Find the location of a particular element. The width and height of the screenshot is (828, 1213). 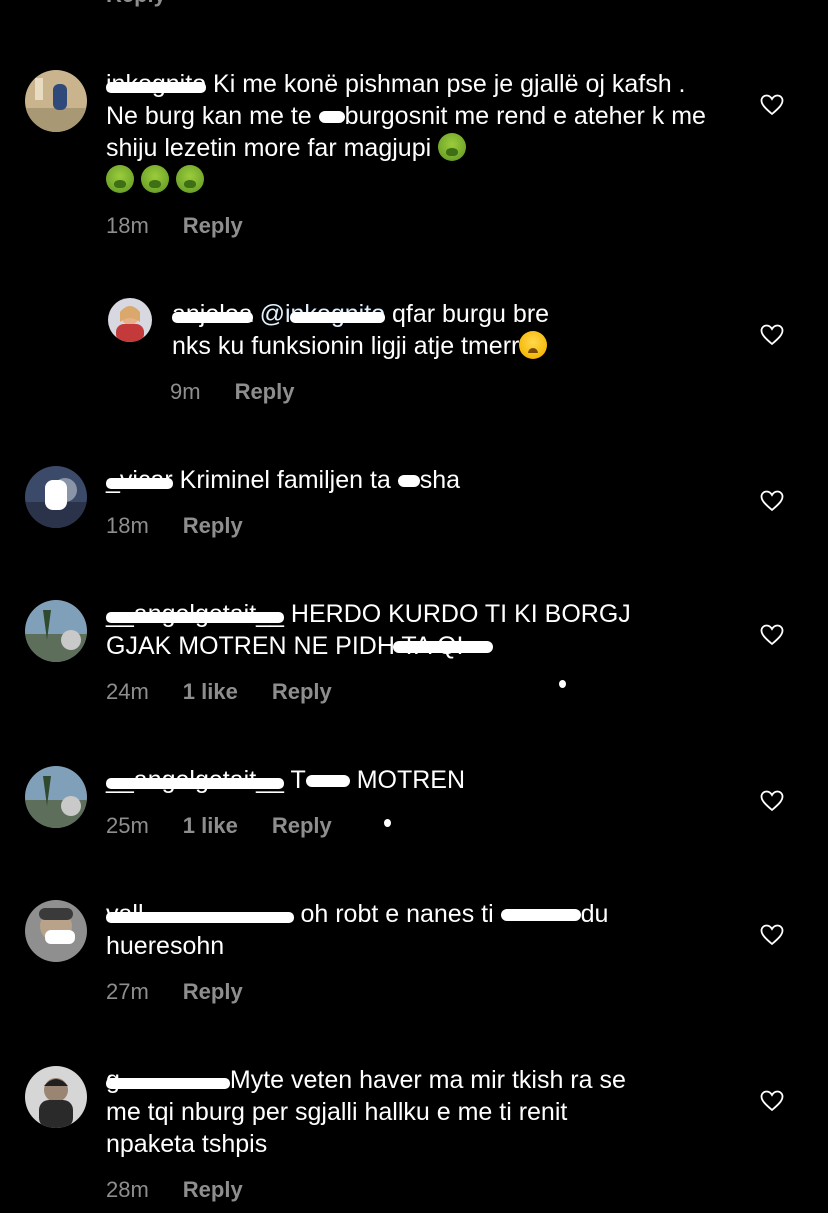

comment-meta: 28m Reply is located at coordinates (174, 1190).